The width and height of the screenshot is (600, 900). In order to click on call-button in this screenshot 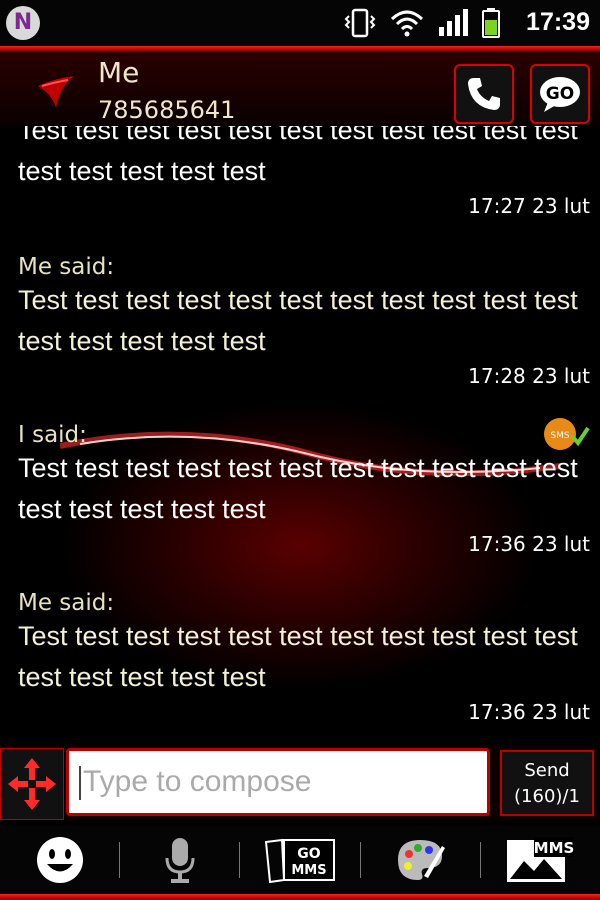, I will do `click(484, 94)`.